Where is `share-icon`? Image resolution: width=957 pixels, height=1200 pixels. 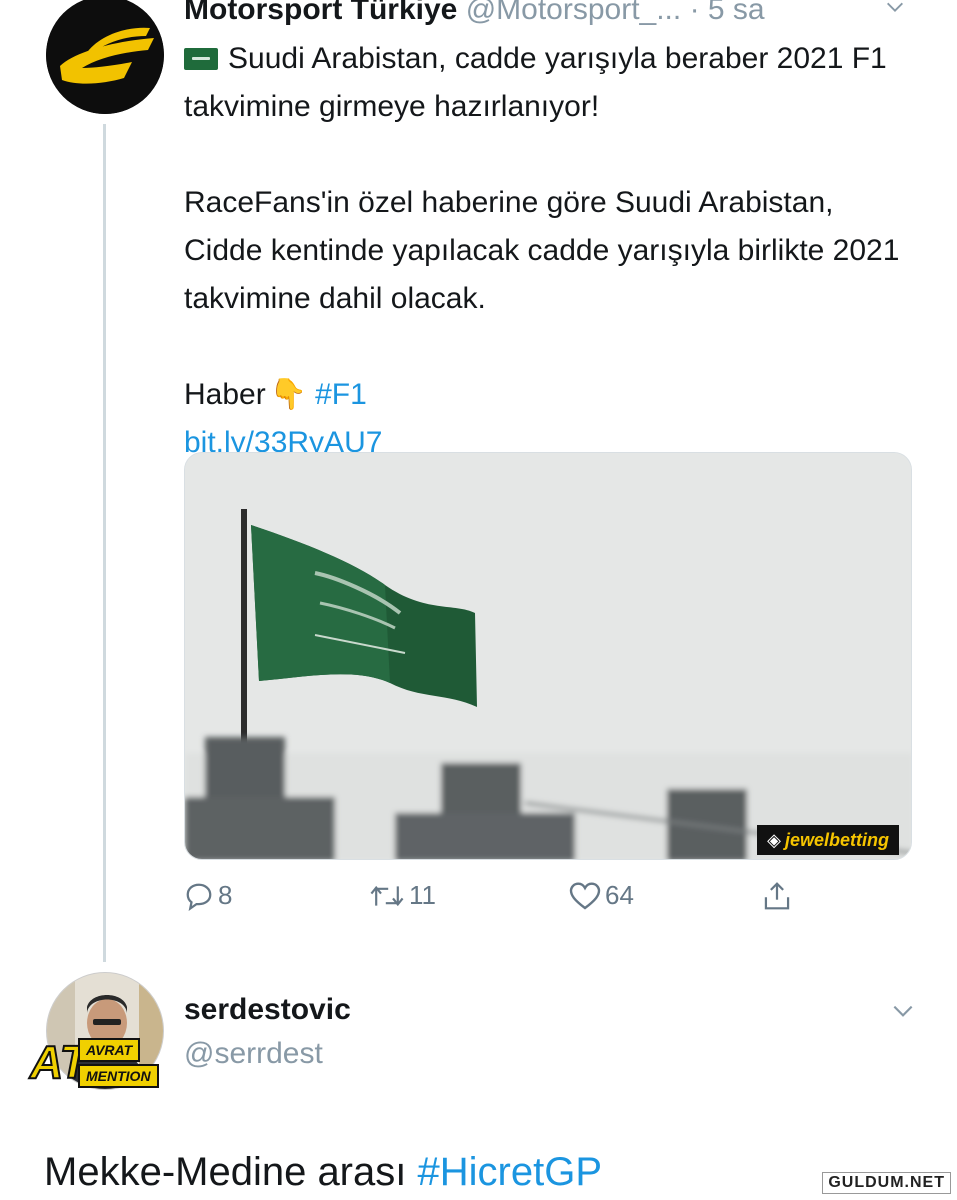
share-icon is located at coordinates (777, 896).